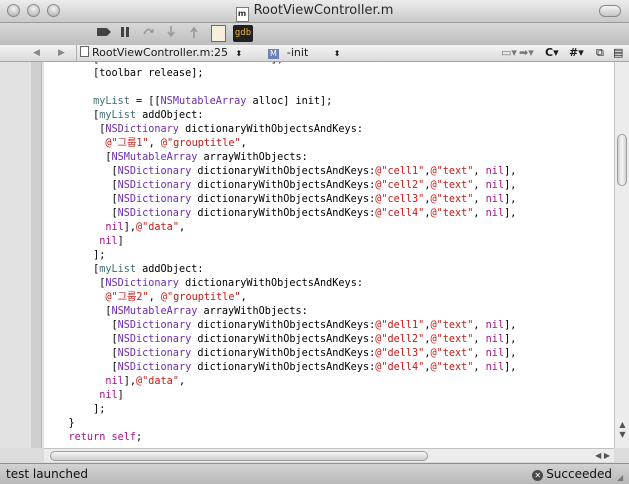 The height and width of the screenshot is (484, 629). What do you see at coordinates (297, 52) in the screenshot?
I see `method-label: -init` at bounding box center [297, 52].